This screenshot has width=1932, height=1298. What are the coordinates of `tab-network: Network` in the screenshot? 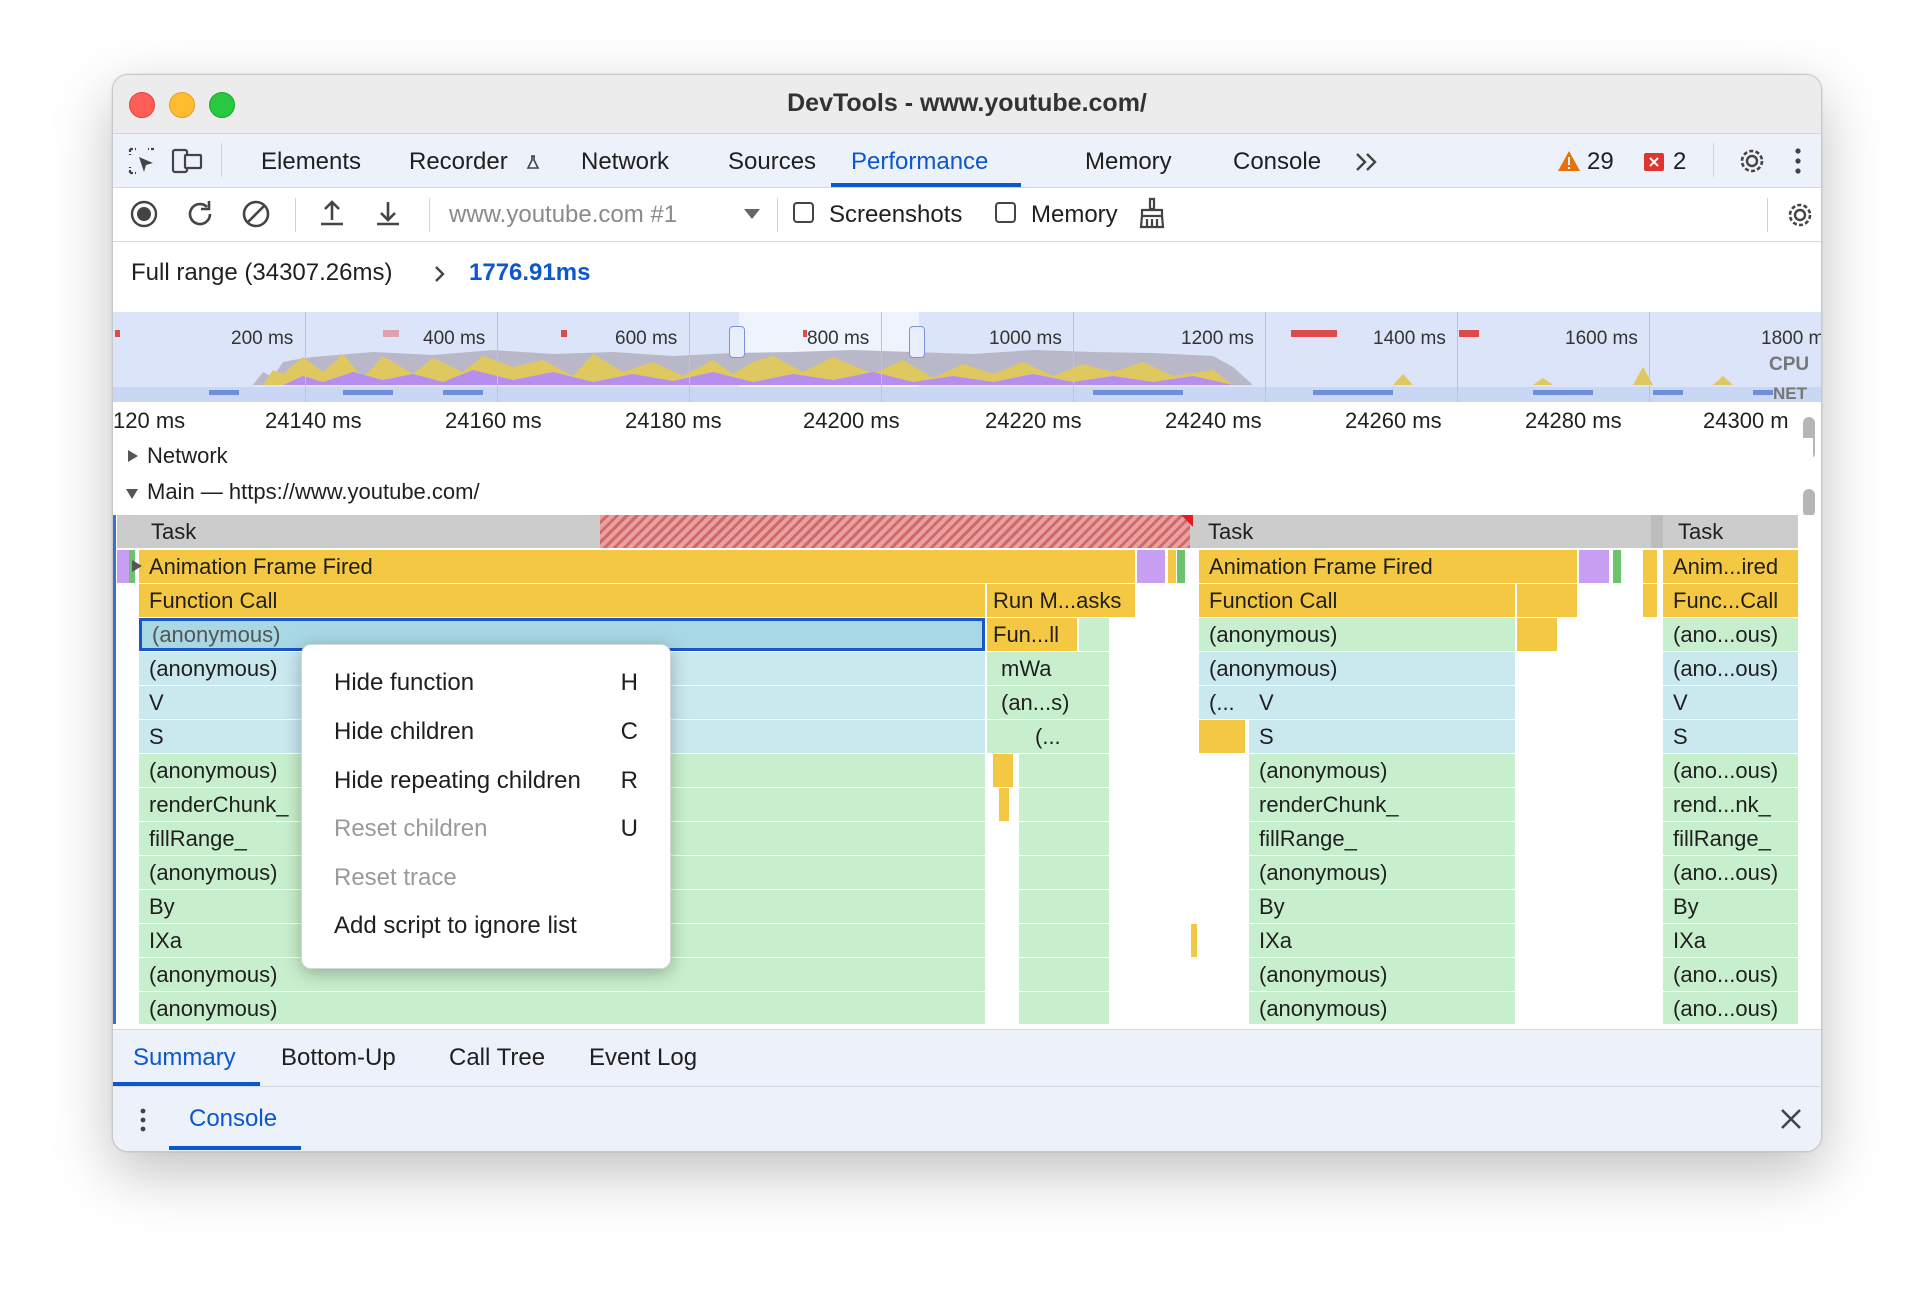 It's located at (625, 162).